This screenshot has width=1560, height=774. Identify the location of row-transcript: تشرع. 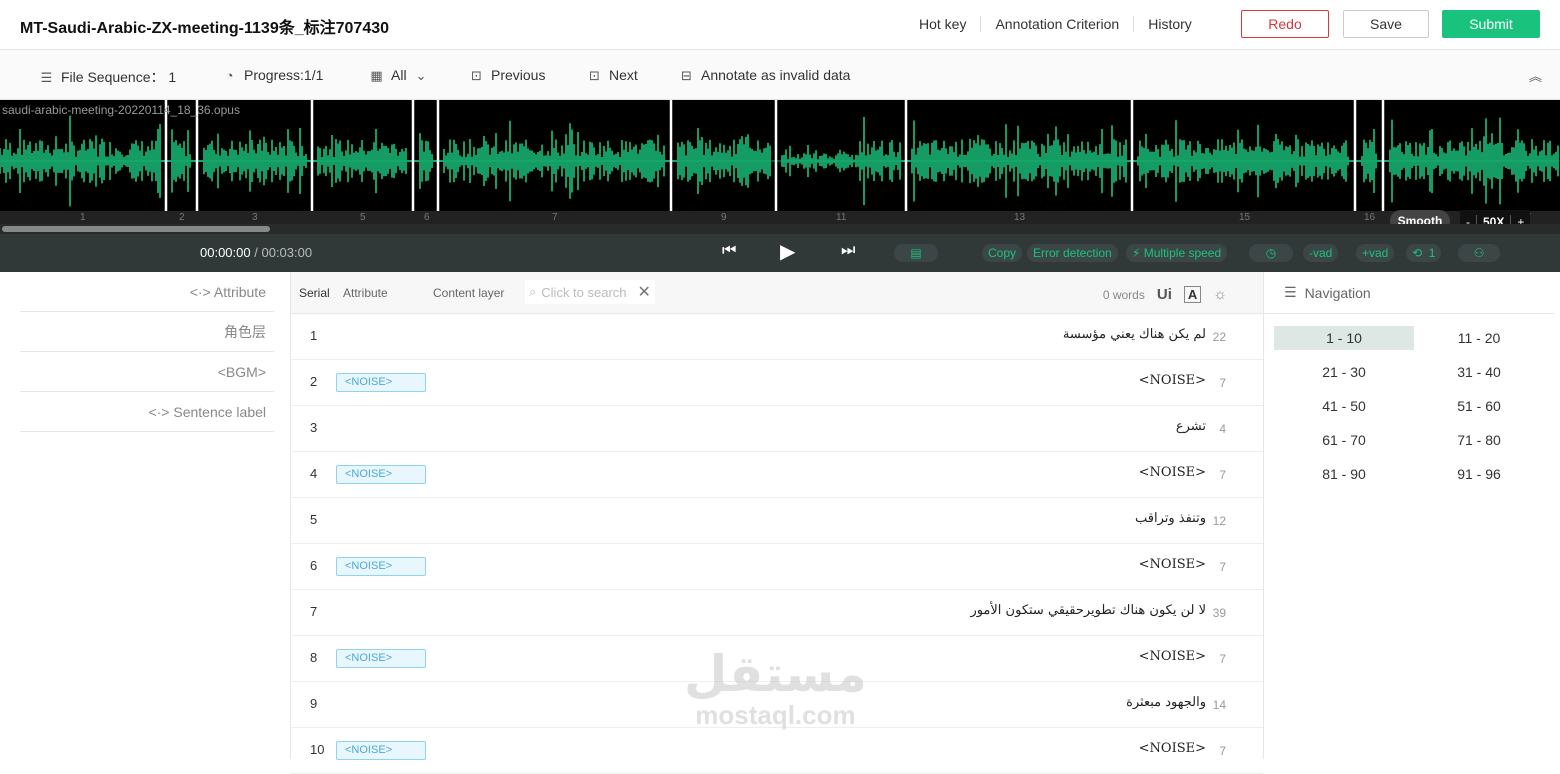
(1191, 426).